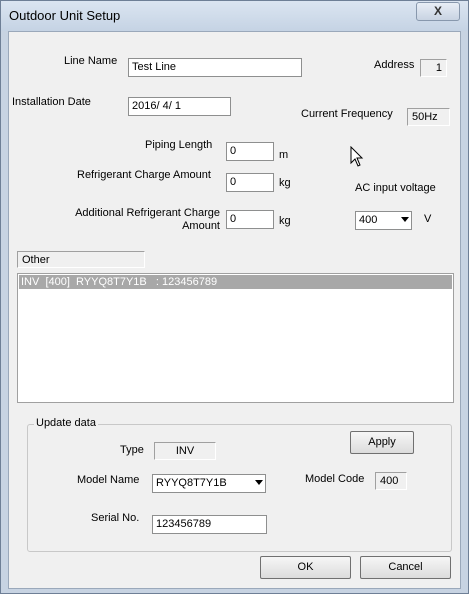  What do you see at coordinates (428, 219) in the screenshot?
I see `ac-input-voltage-unit: V` at bounding box center [428, 219].